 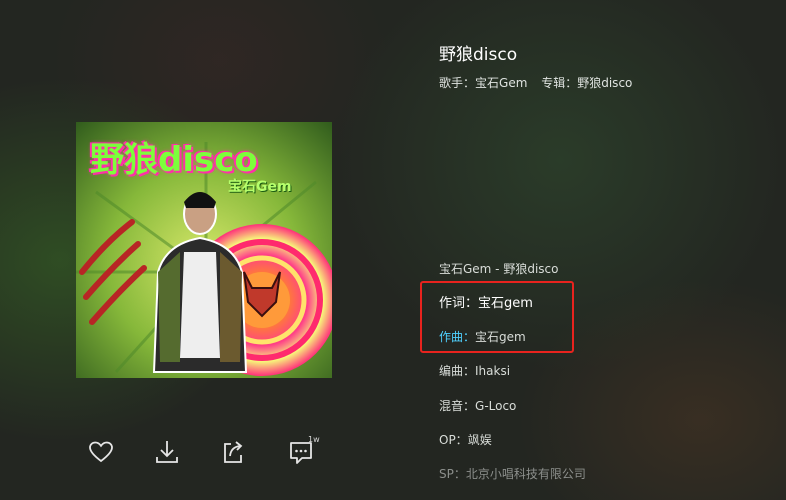 I want to click on like-button, so click(x=101, y=452).